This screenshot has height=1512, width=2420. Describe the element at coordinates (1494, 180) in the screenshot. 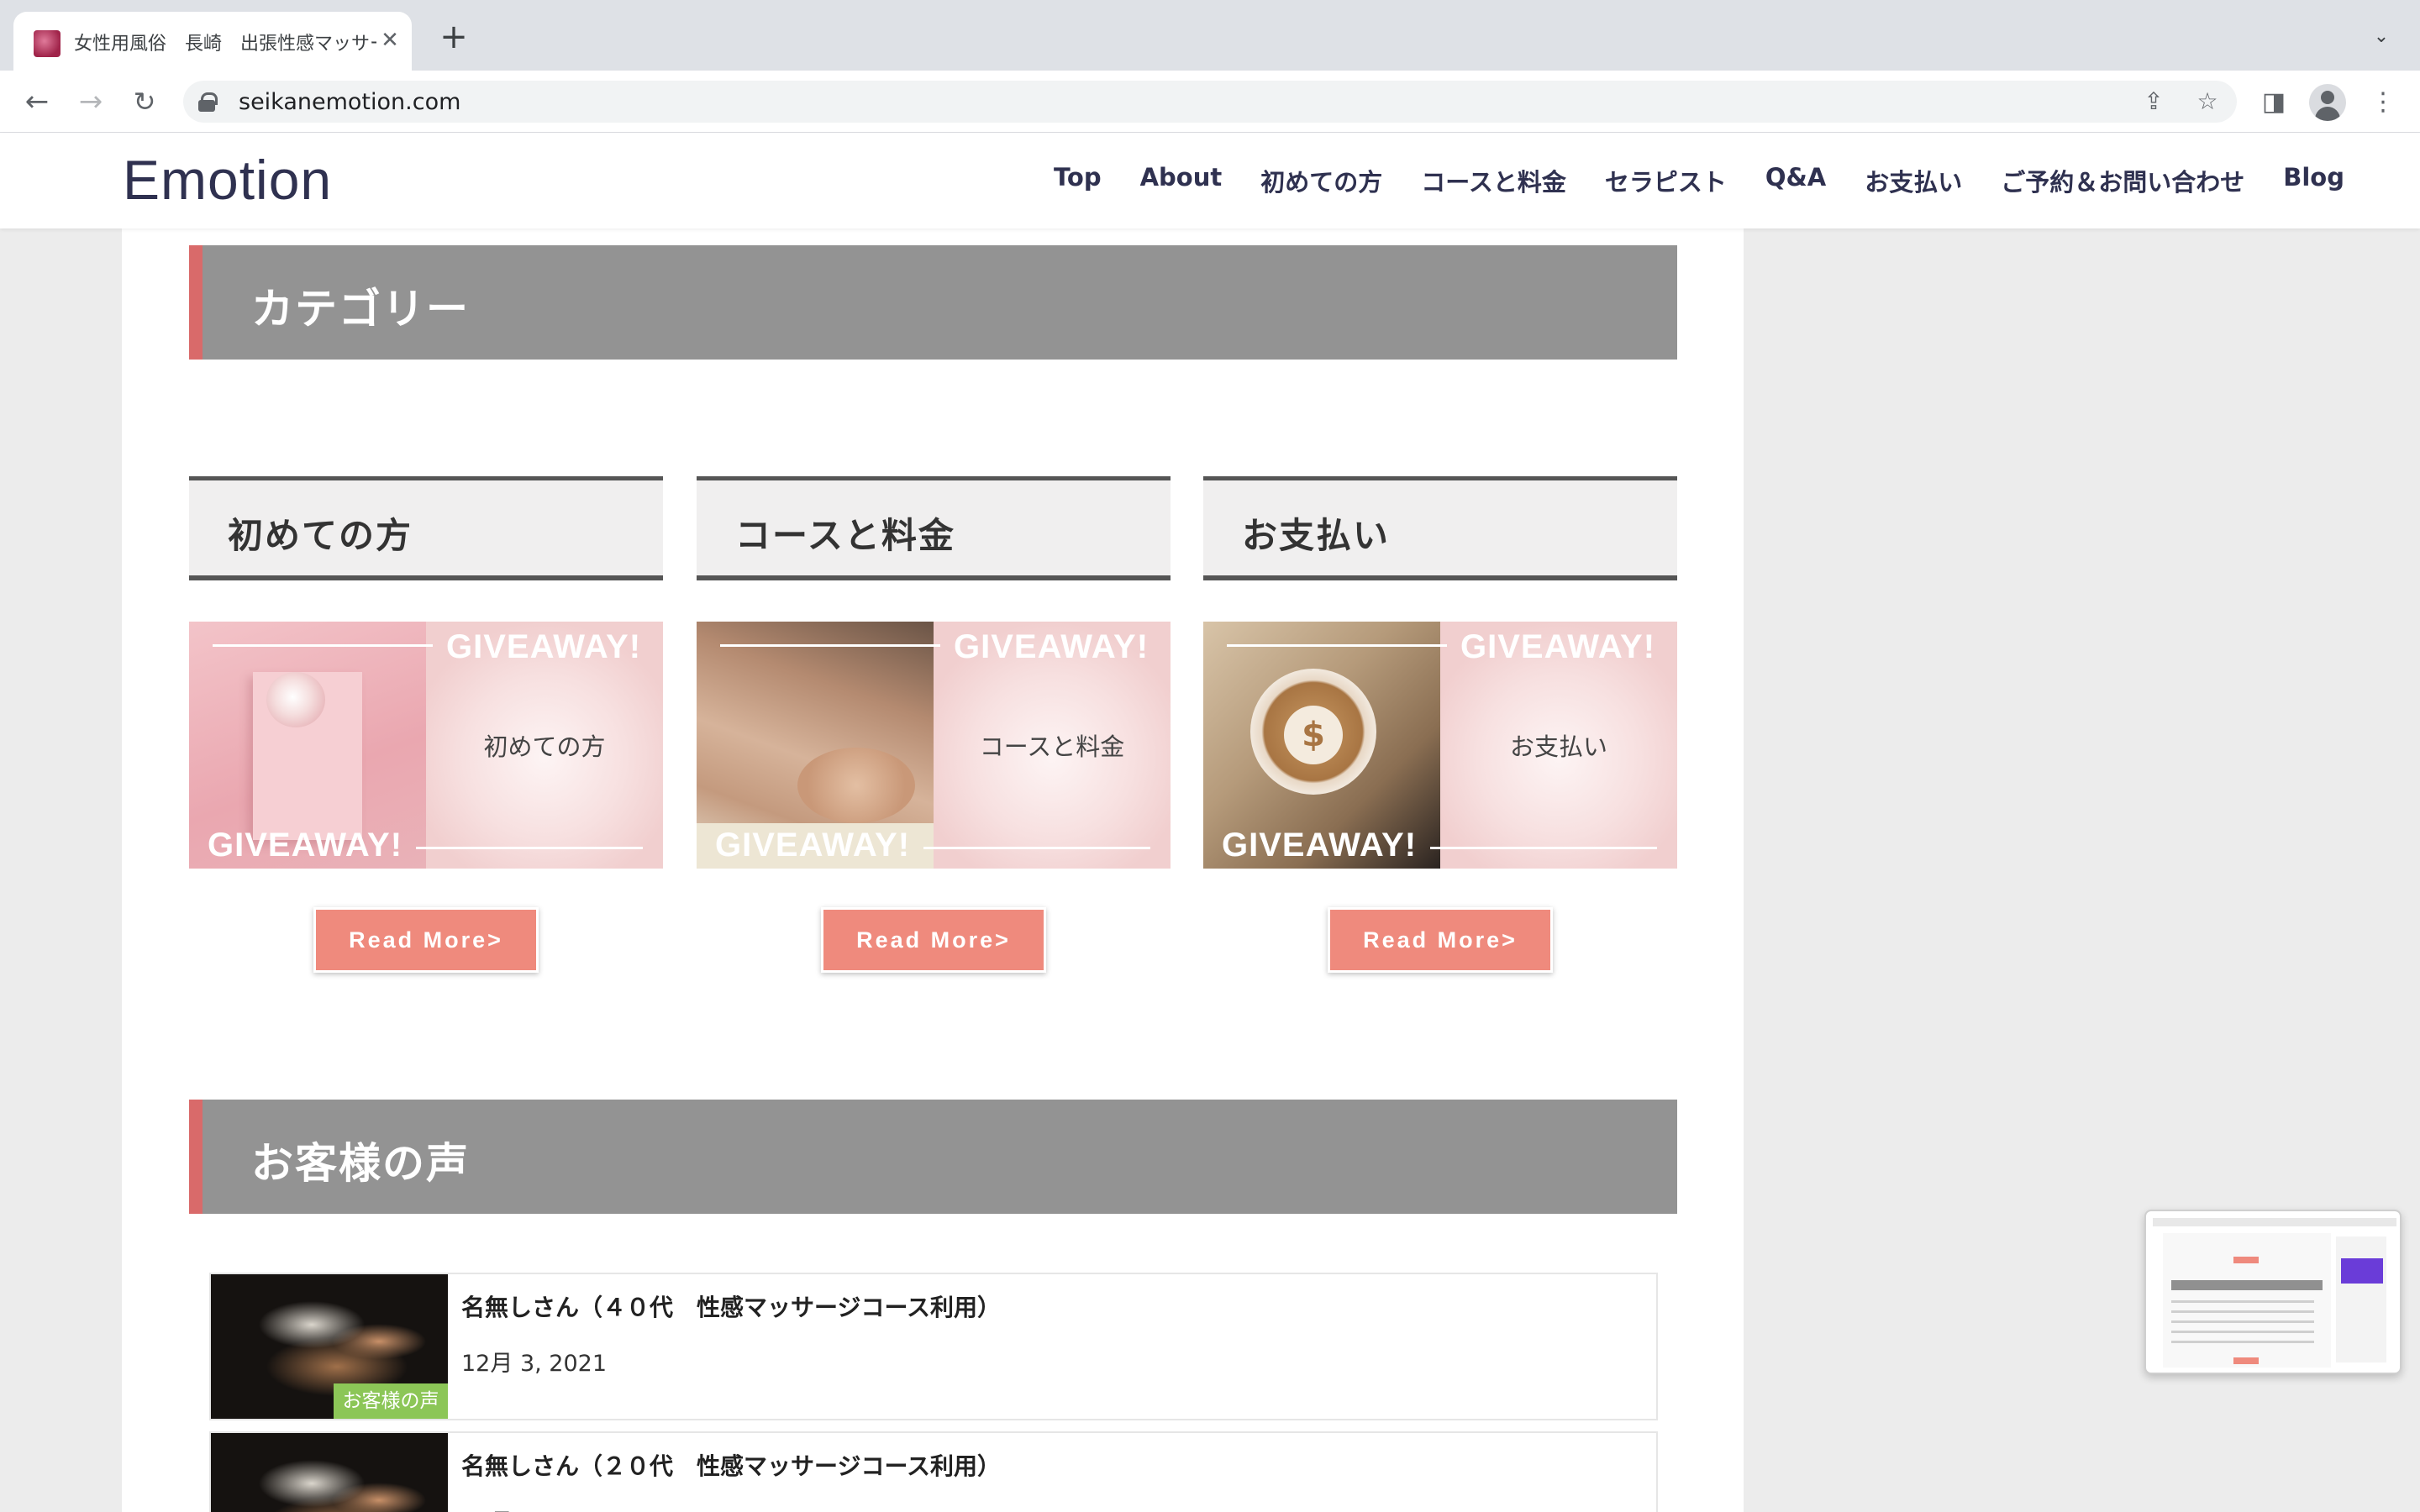

I see `nav-course-price: コースと料金` at that location.